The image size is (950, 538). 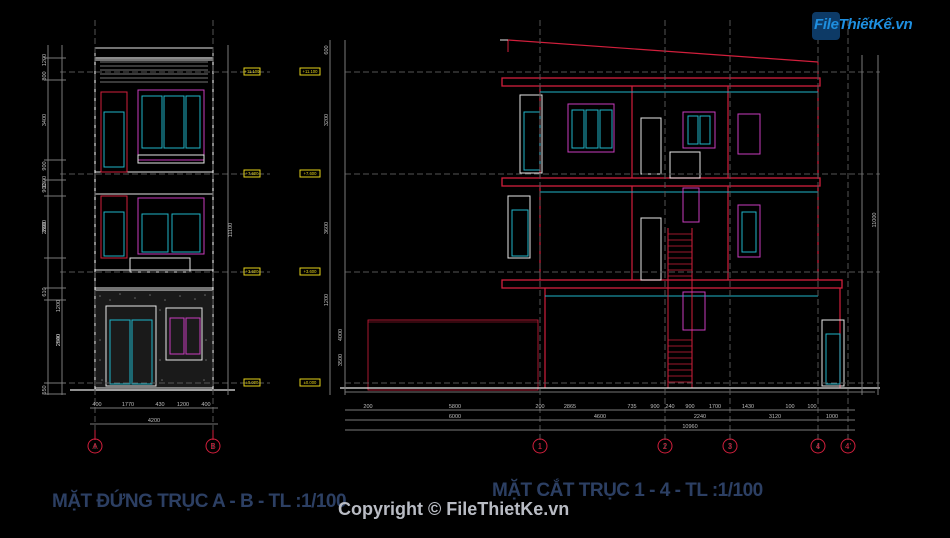 What do you see at coordinates (59, 340) in the screenshot?
I see `height-dim-label: 2940` at bounding box center [59, 340].